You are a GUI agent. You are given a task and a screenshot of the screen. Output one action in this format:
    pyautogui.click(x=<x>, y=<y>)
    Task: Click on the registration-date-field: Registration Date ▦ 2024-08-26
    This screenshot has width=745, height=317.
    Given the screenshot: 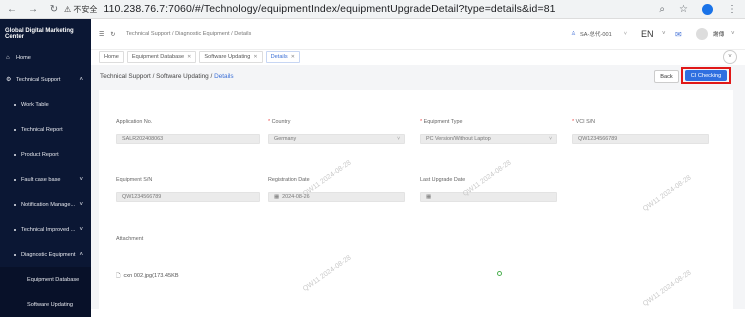 What is the action you would take?
    pyautogui.click(x=336, y=189)
    